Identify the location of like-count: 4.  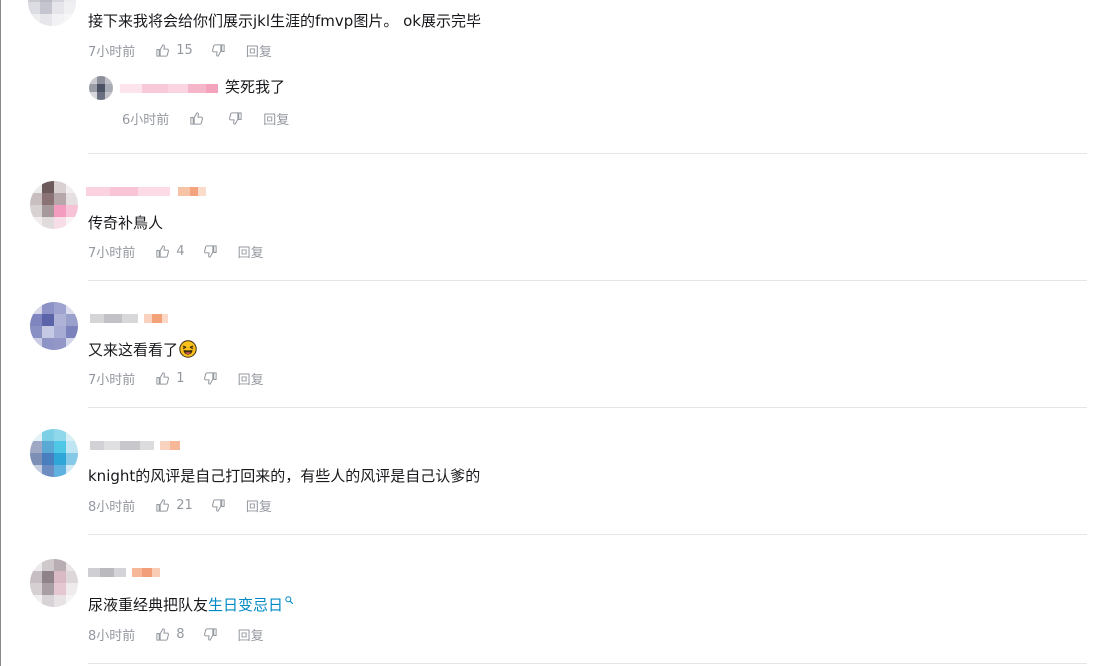
(180, 251).